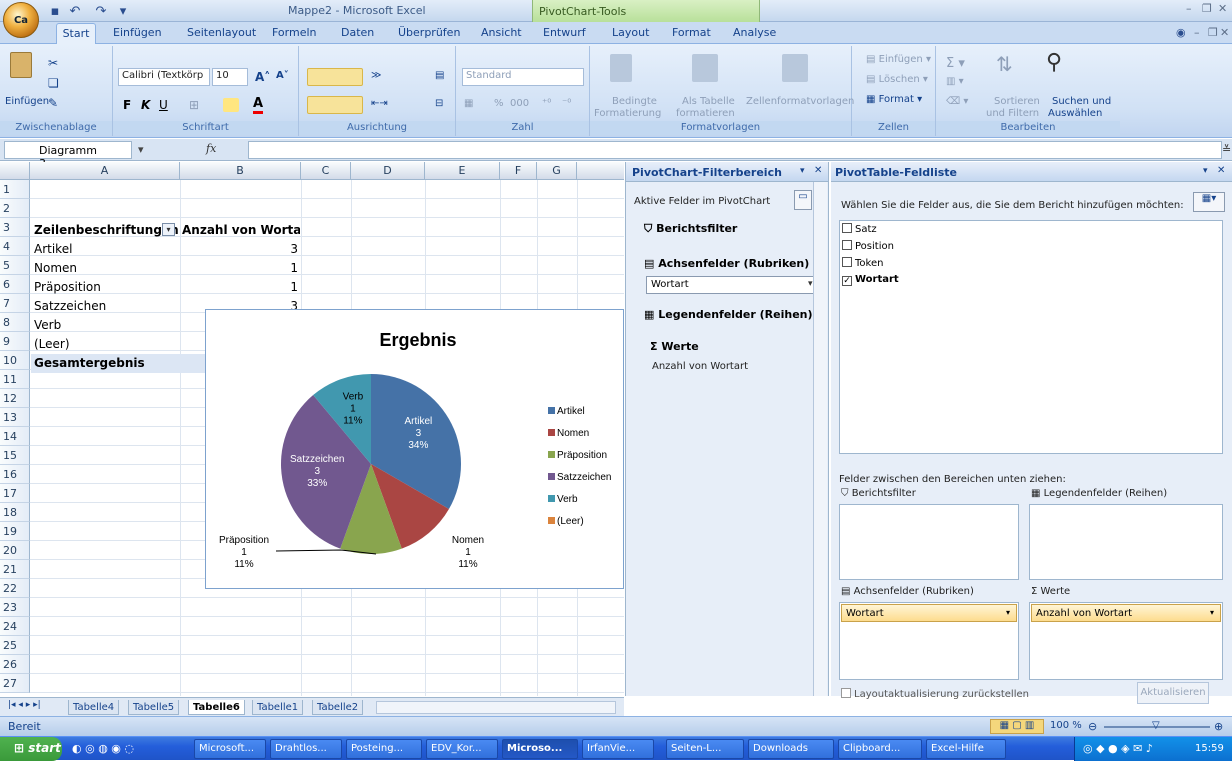 The width and height of the screenshot is (1232, 761). I want to click on axis-field-pill: Wortart ▾, so click(929, 613).